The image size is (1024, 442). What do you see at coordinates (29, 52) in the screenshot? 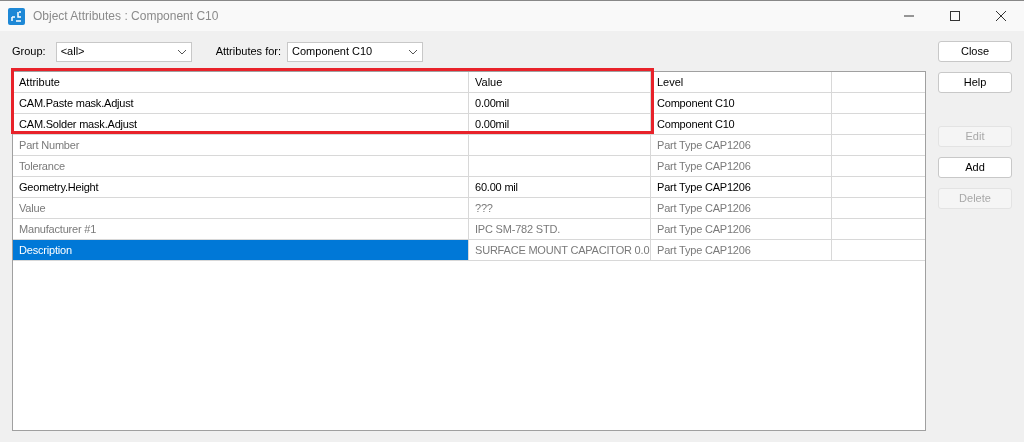
I see `filter-label: Group:` at bounding box center [29, 52].